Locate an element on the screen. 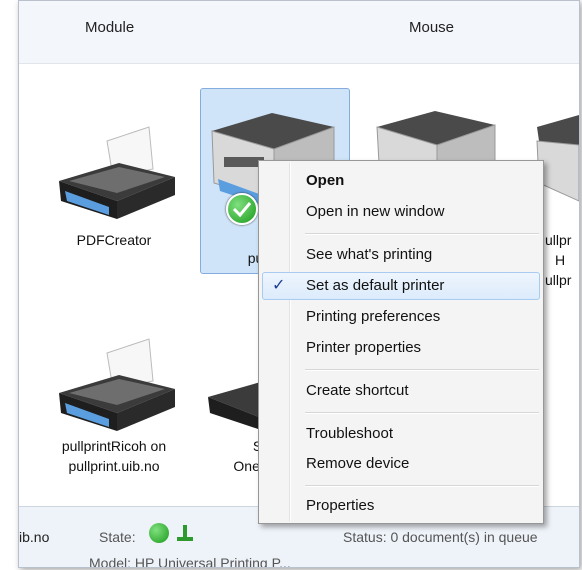 The width and height of the screenshot is (582, 570). state-ok-icon is located at coordinates (159, 533).